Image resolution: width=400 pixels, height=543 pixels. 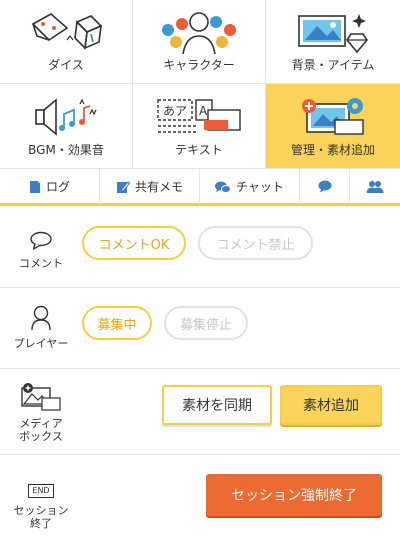 I want to click on tab-log: ログ, so click(x=50, y=186).